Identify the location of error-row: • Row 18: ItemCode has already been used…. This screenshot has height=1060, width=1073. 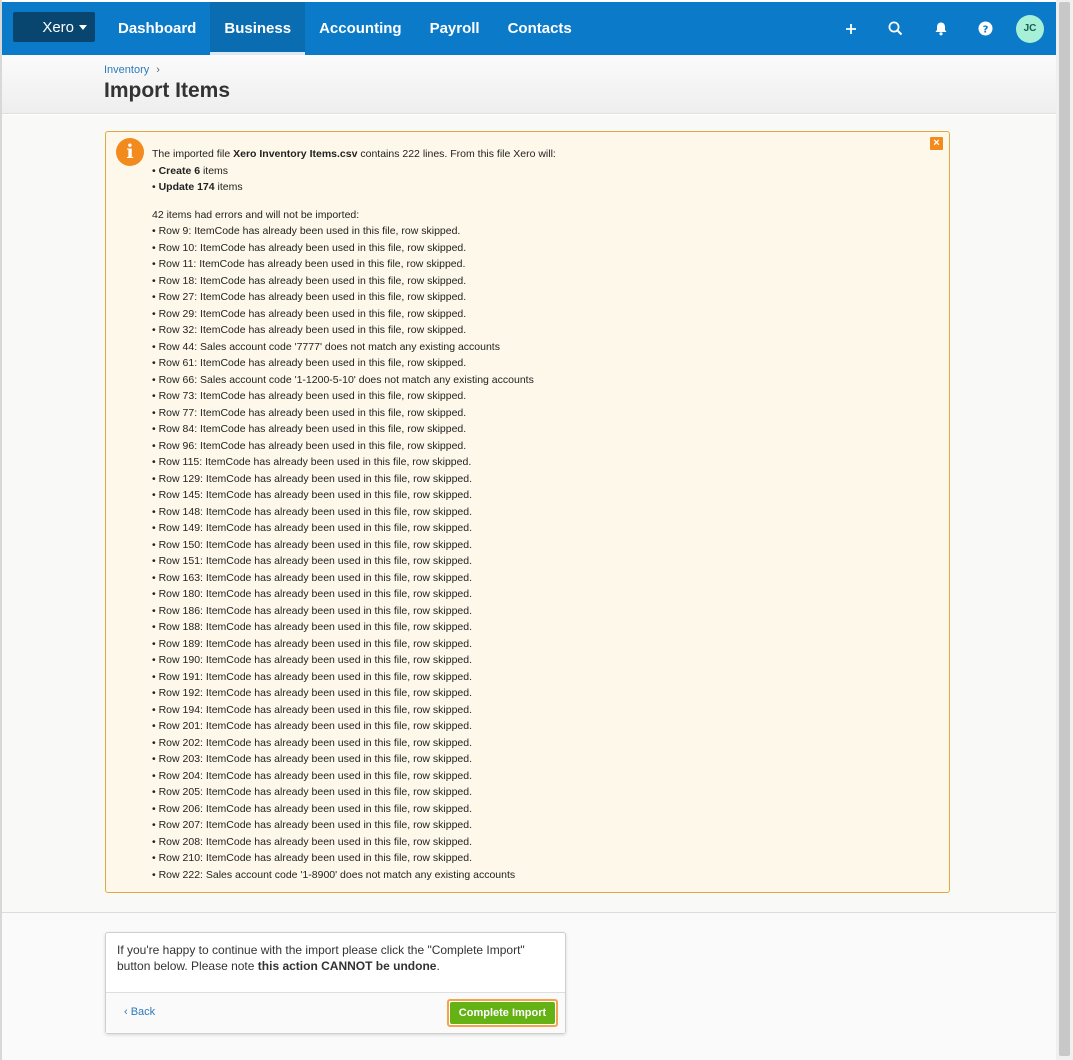
(309, 280).